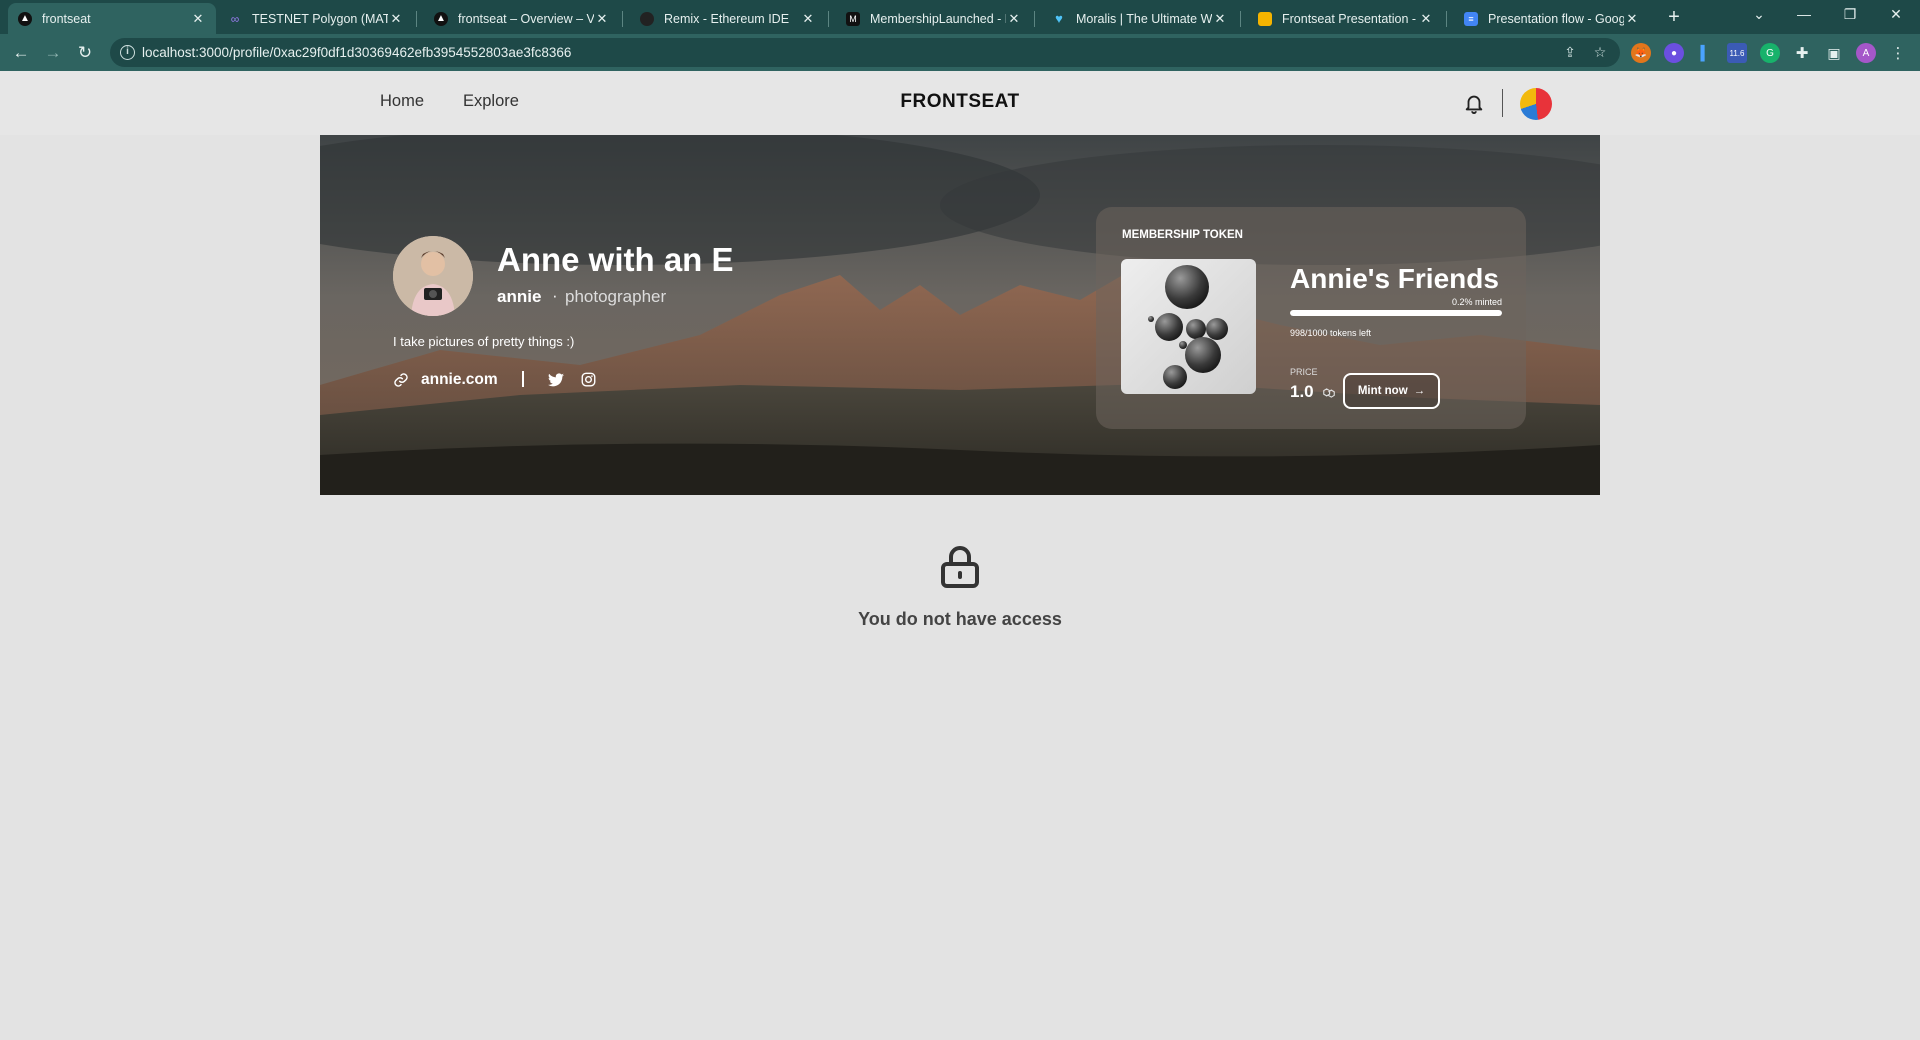 The width and height of the screenshot is (1920, 1040). Describe the element at coordinates (1182, 235) in the screenshot. I see `membership-token-label: MEMBERSHIP TOKEN` at that location.